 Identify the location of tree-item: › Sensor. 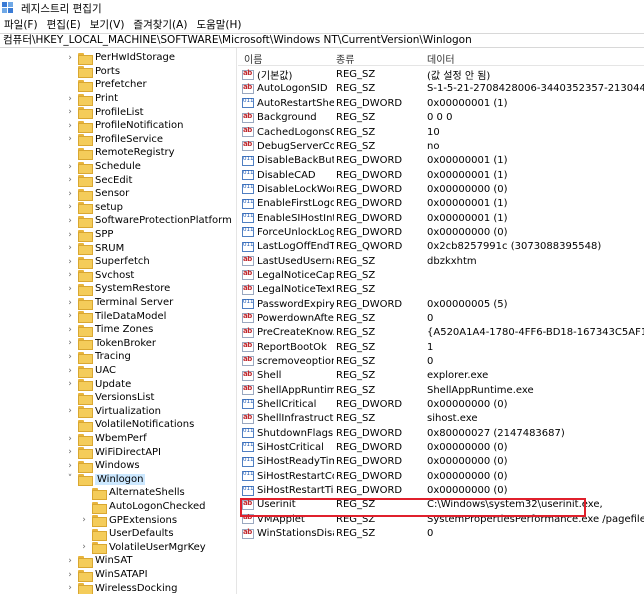
(97, 194).